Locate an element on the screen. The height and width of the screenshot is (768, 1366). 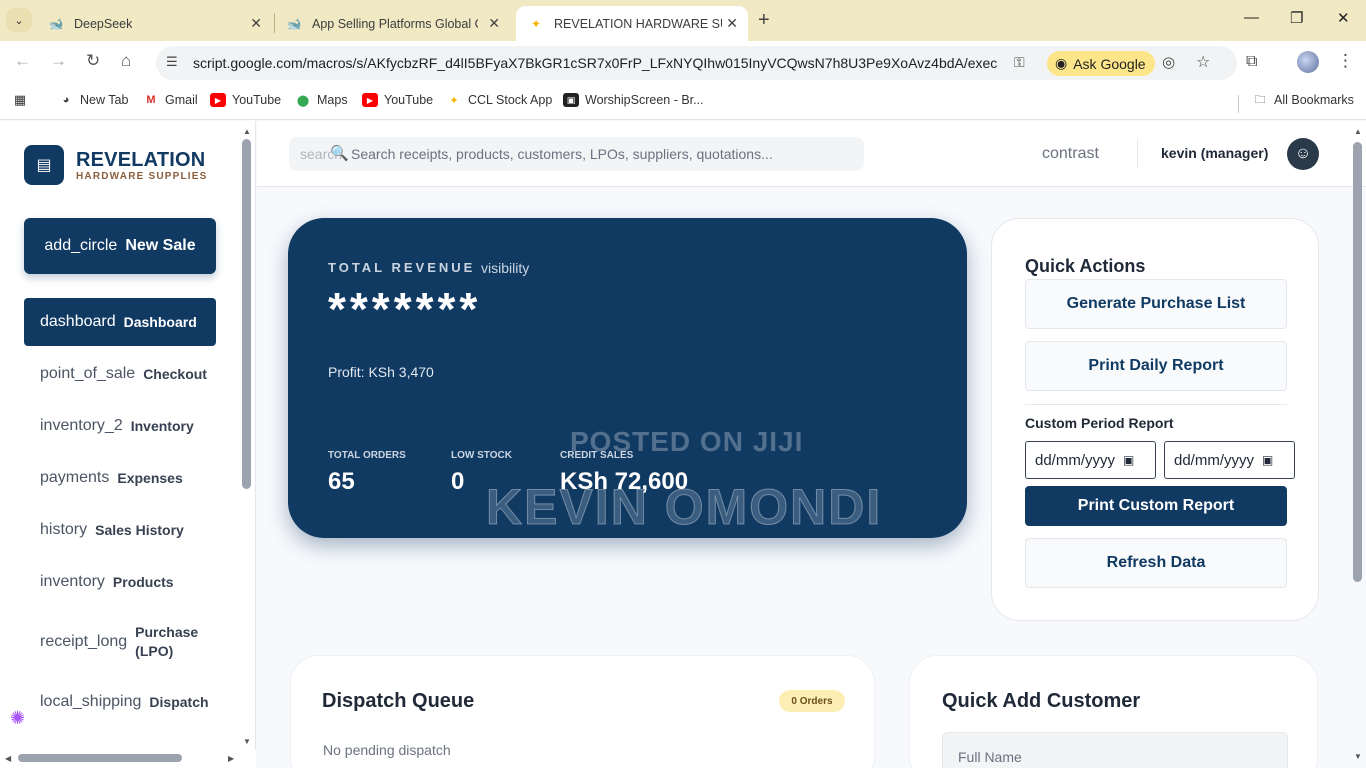
youtube-icon: ▶ is located at coordinates (218, 100).